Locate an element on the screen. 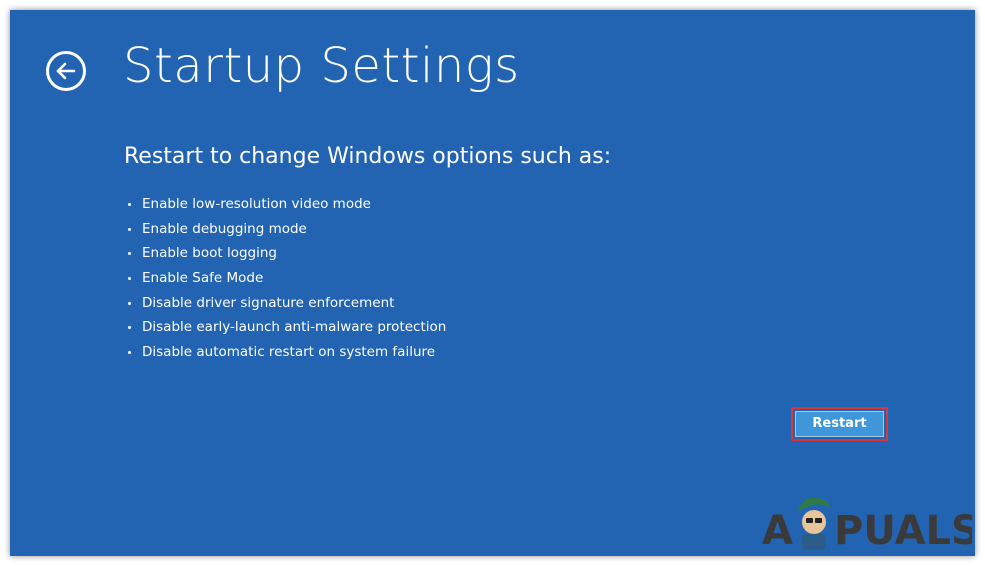 The width and height of the screenshot is (985, 566). option-label: Enable boot logging is located at coordinates (209, 253).